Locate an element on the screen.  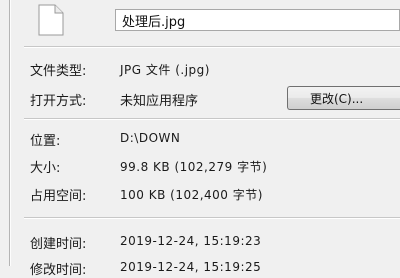
size-on-disk-value: 100 KB (102,400 字节) is located at coordinates (191, 195).